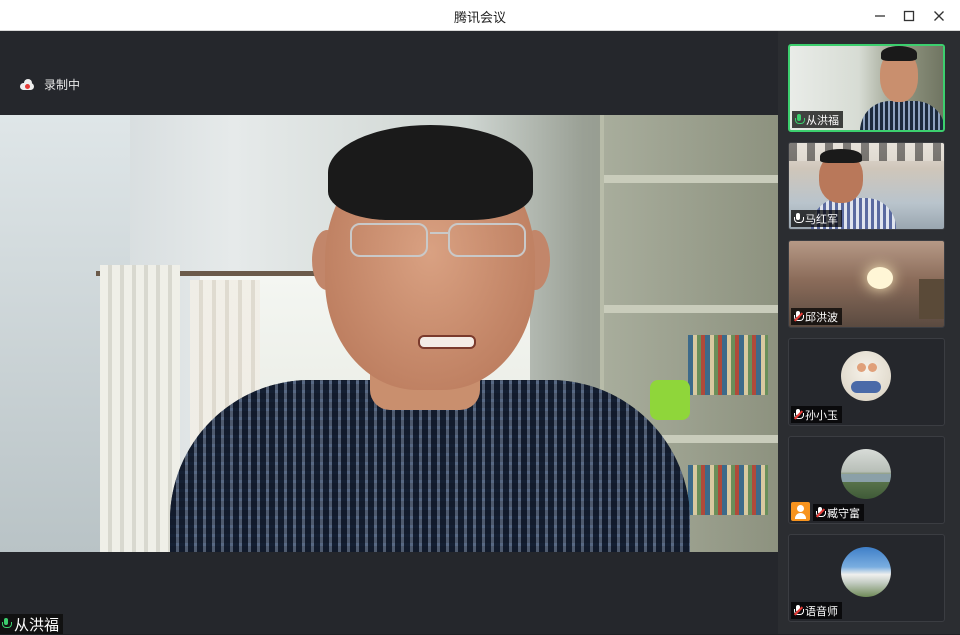 The image size is (960, 635). I want to click on window-title: 腾讯会议, so click(479, 18).